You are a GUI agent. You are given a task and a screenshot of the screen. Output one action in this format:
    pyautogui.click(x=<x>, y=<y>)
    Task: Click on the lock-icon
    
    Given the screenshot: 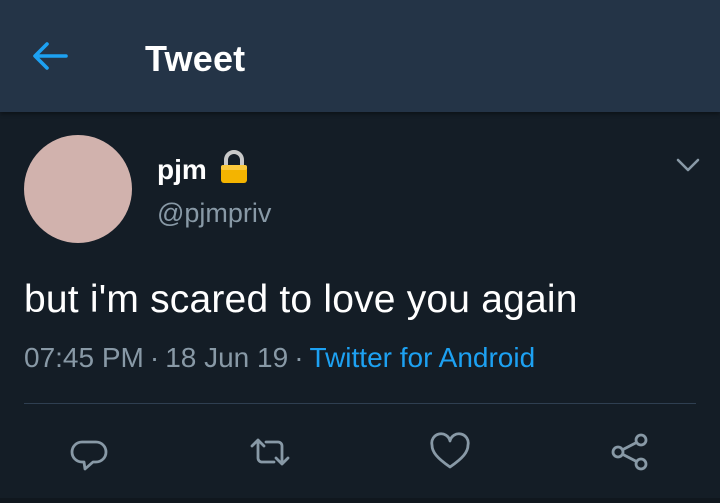 What is the action you would take?
    pyautogui.click(x=234, y=169)
    